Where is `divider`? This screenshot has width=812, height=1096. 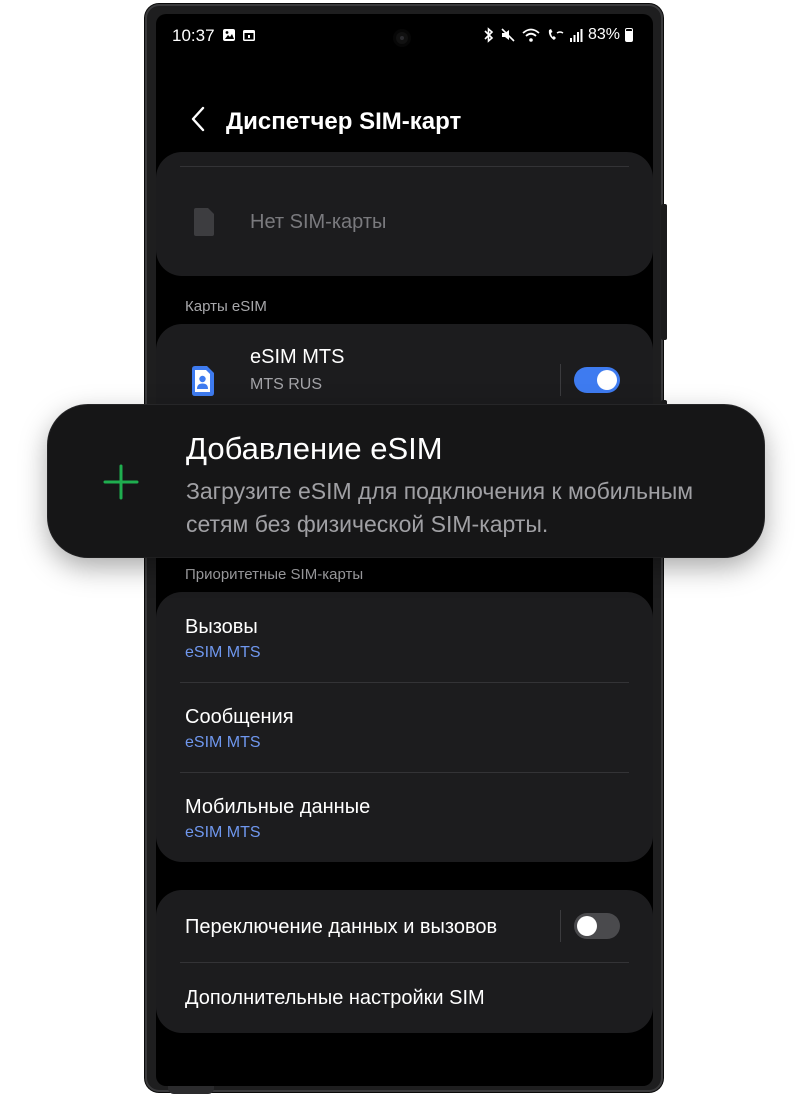
divider is located at coordinates (404, 166).